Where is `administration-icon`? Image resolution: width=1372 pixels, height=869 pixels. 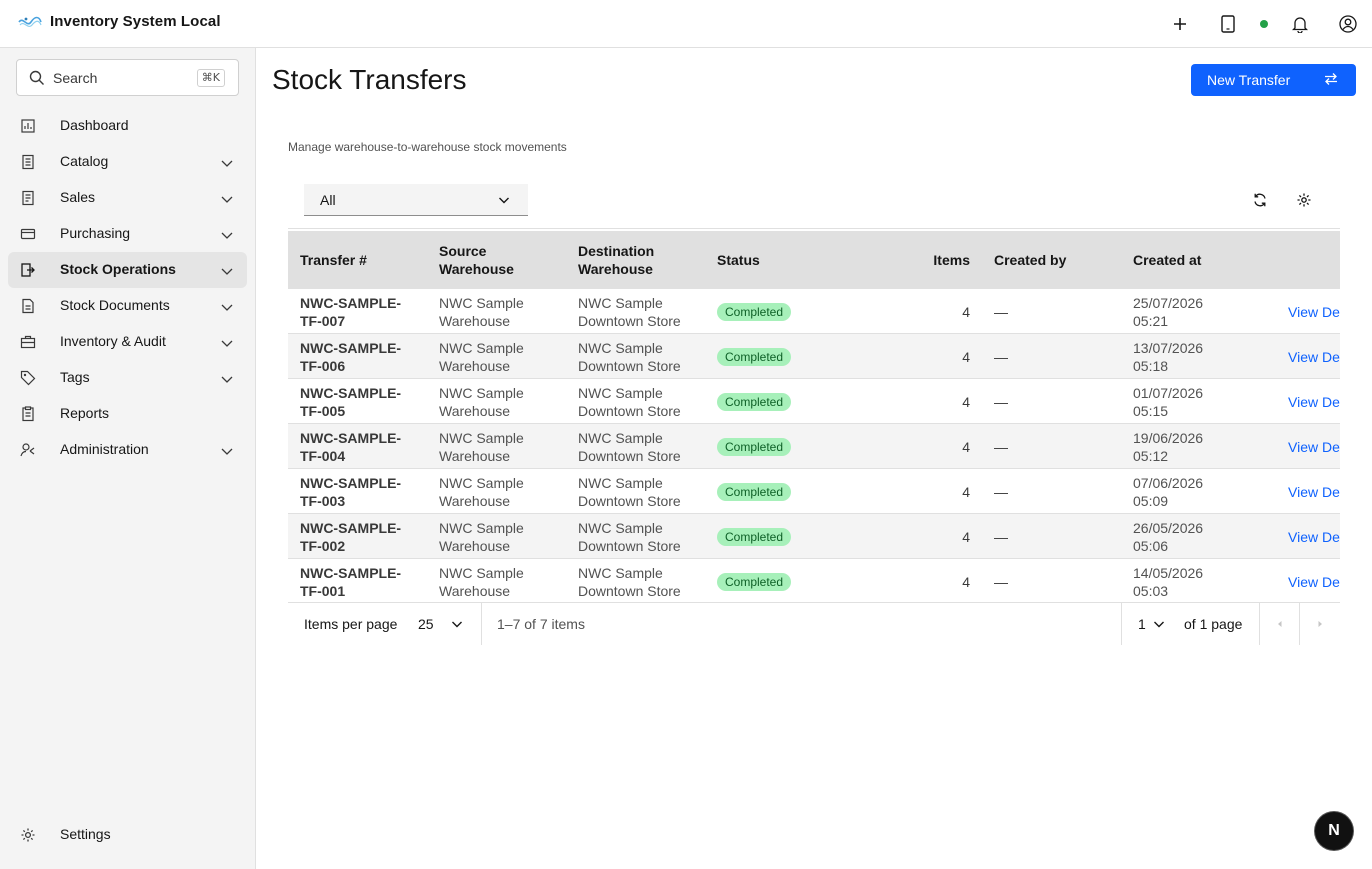 administration-icon is located at coordinates (27, 450).